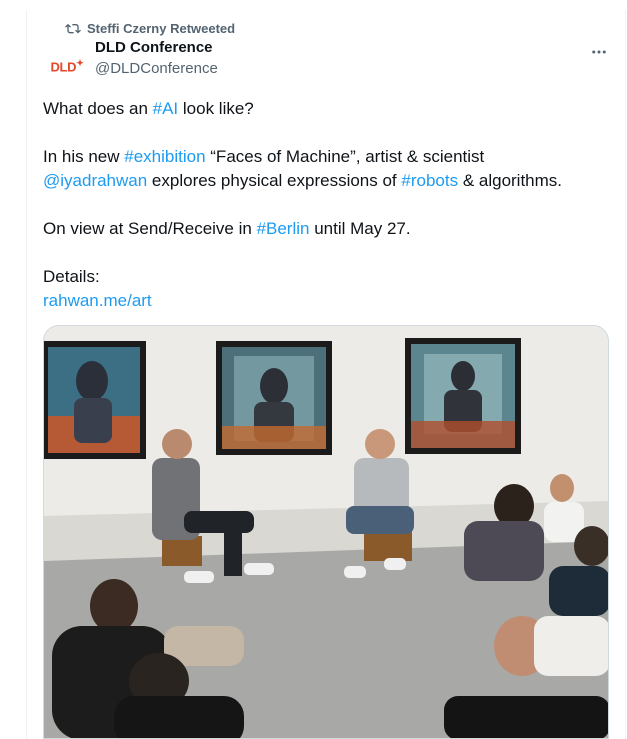 The height and width of the screenshot is (739, 627). I want to click on avatar: DLD✦, so click(67, 66).